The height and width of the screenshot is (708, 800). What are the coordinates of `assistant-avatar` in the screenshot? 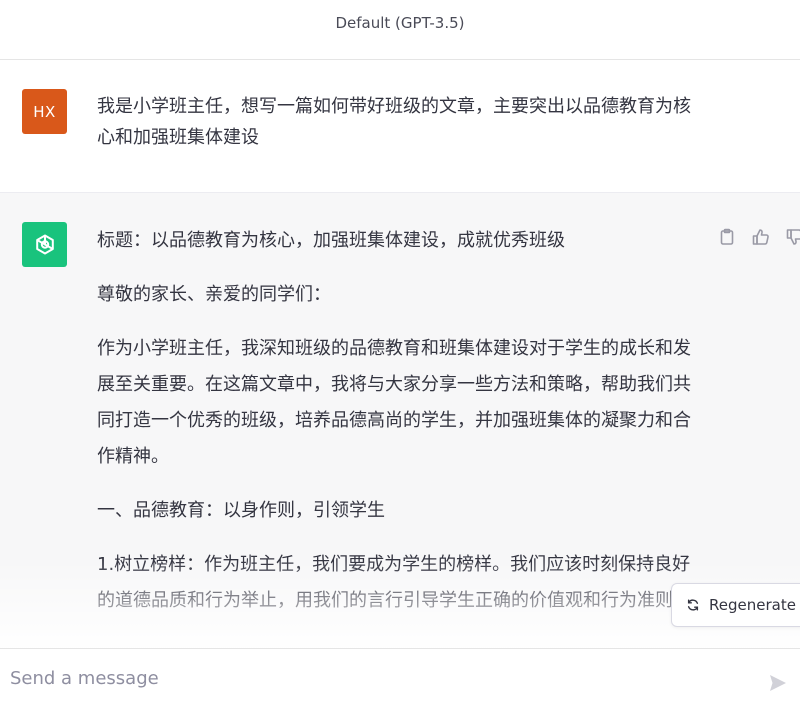 It's located at (44, 244).